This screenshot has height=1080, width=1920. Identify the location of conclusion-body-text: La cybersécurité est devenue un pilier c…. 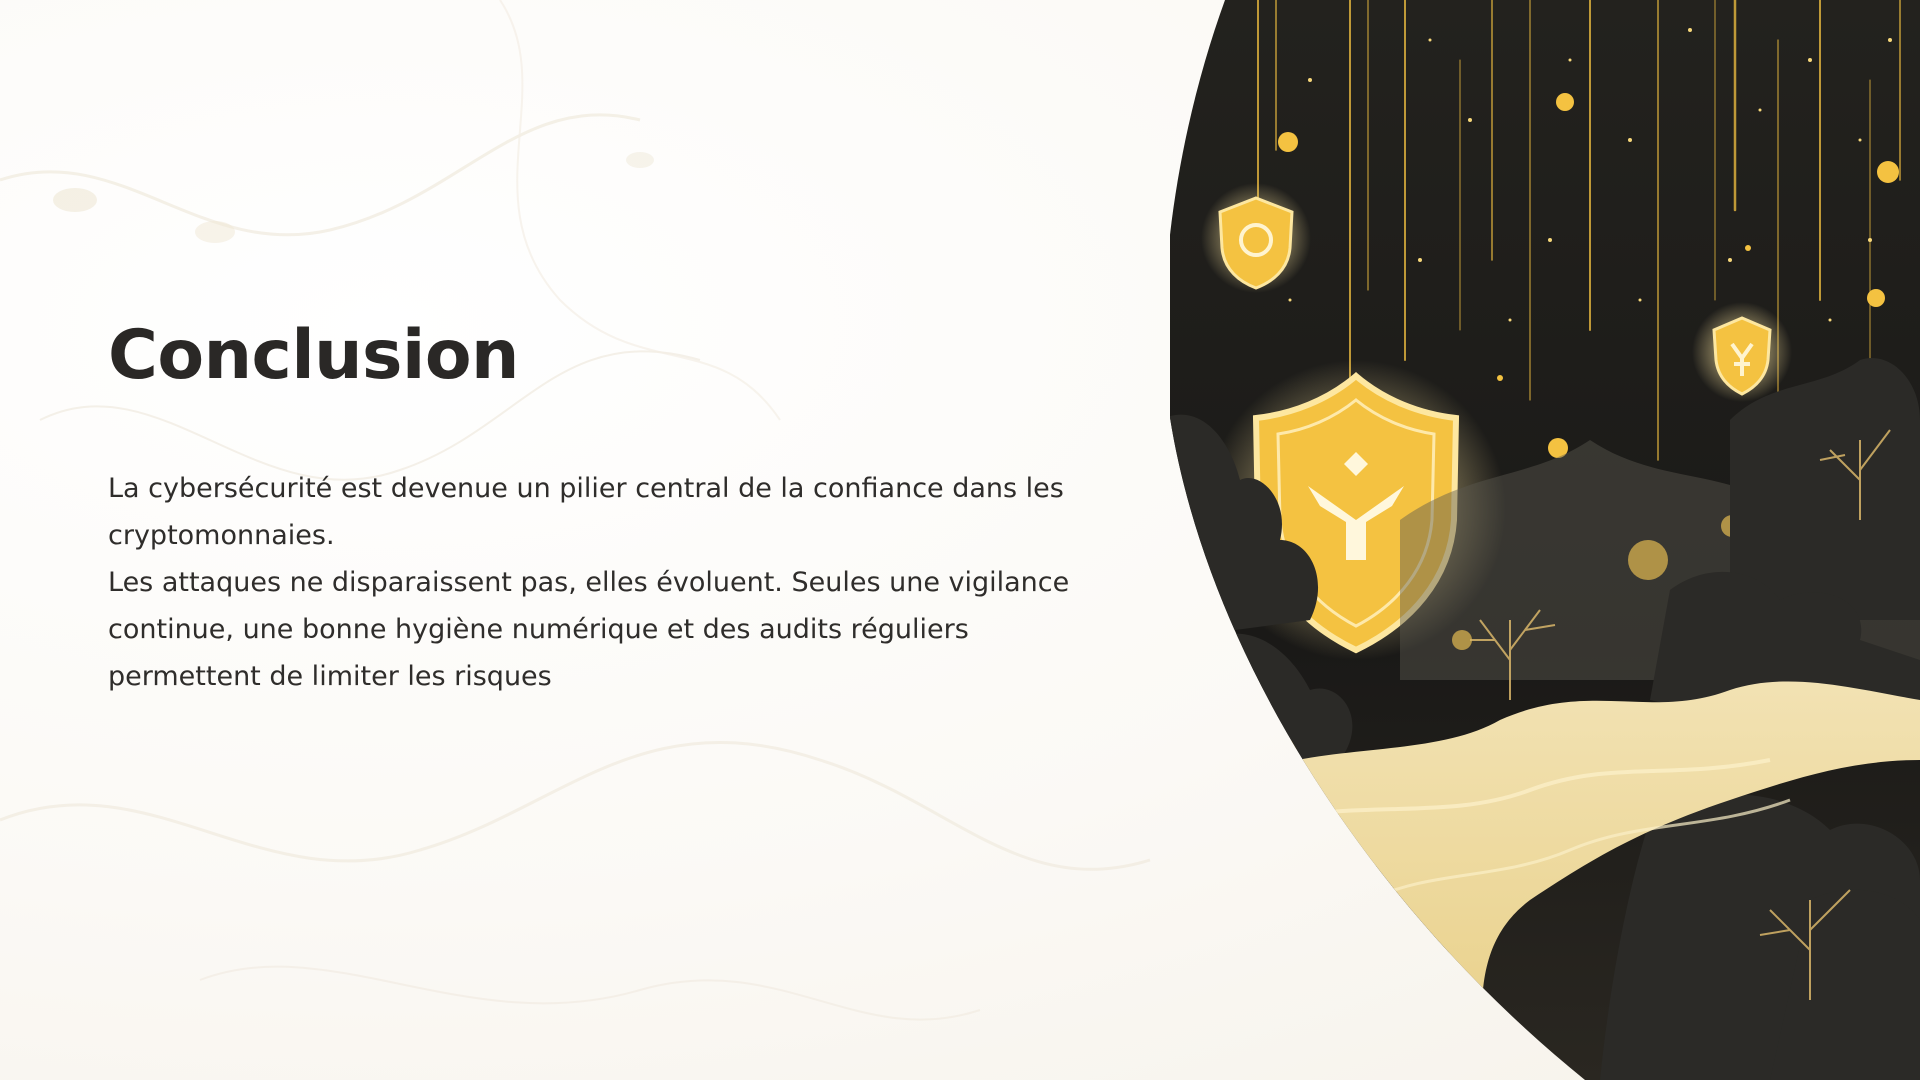
(589, 582).